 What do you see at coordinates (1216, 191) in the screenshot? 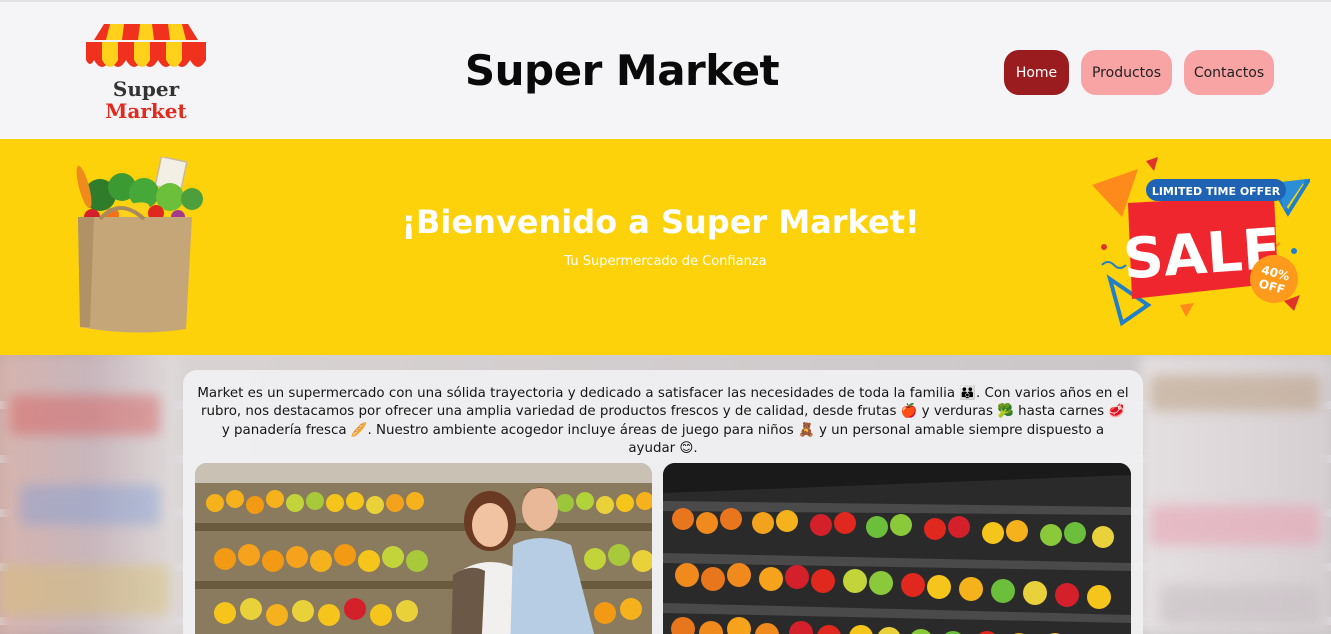
I see `sale-offer-text: LIMITED TIME OFFER` at bounding box center [1216, 191].